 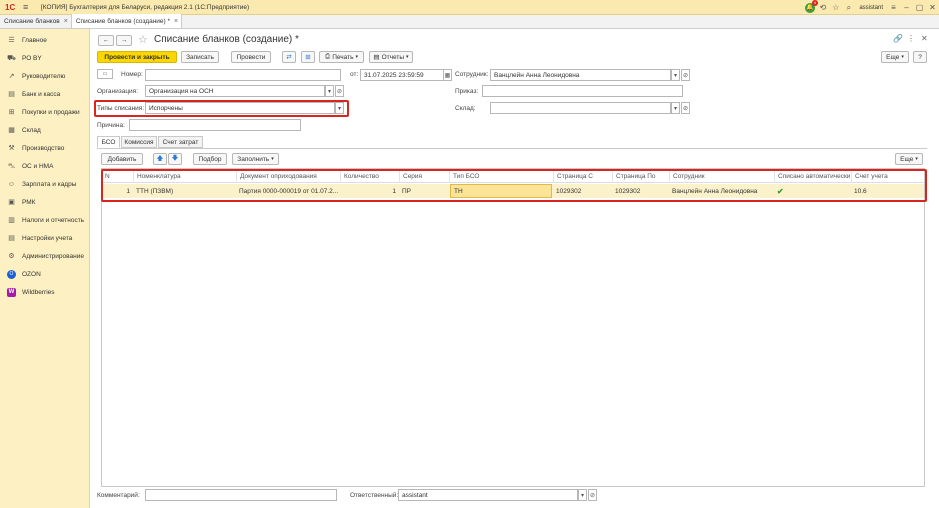 I want to click on notifications-button: 🔔 4, so click(x=810, y=7).